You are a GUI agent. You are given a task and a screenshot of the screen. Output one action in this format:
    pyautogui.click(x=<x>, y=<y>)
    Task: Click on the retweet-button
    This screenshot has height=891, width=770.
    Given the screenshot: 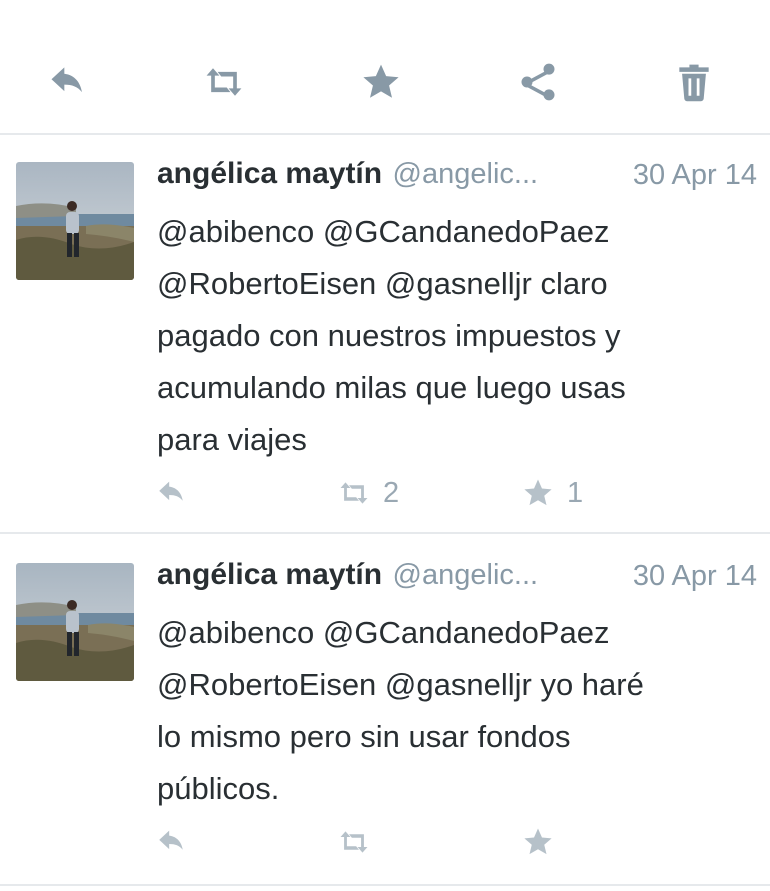 What is the action you would take?
    pyautogui.click(x=224, y=82)
    